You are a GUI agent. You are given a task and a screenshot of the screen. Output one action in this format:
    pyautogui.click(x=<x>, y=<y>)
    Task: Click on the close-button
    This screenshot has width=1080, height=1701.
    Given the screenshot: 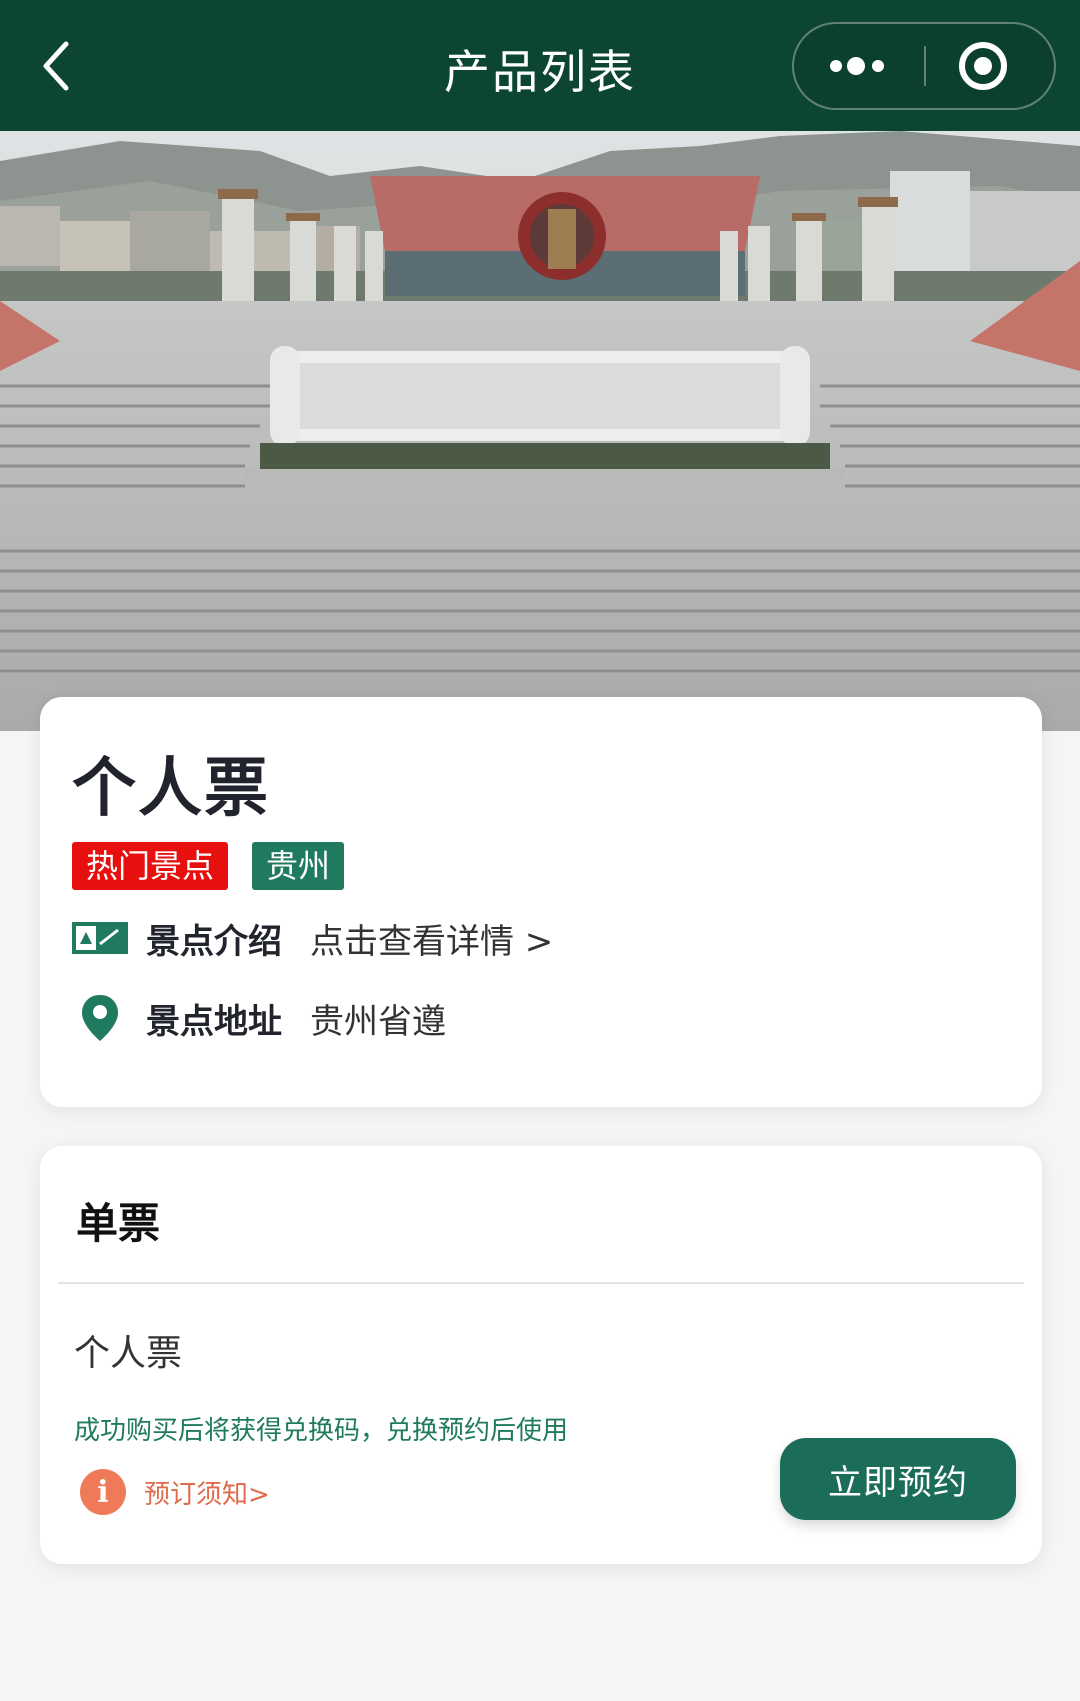 What is the action you would take?
    pyautogui.click(x=991, y=66)
    